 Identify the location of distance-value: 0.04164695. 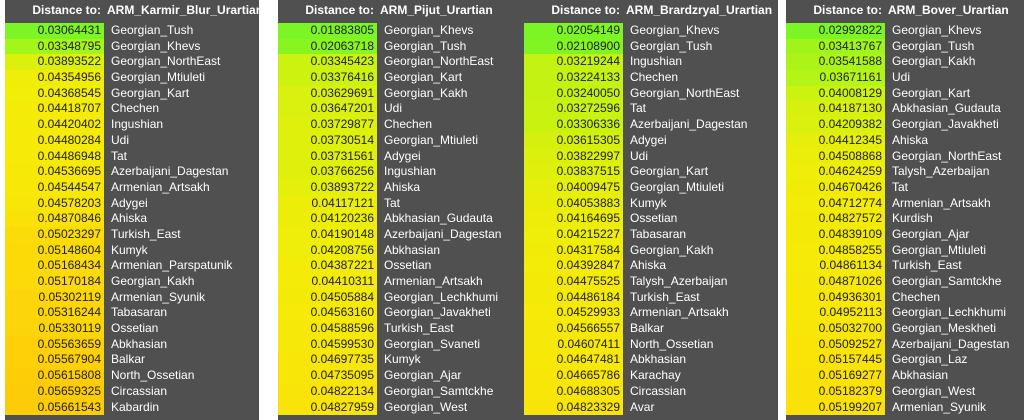
(573, 219).